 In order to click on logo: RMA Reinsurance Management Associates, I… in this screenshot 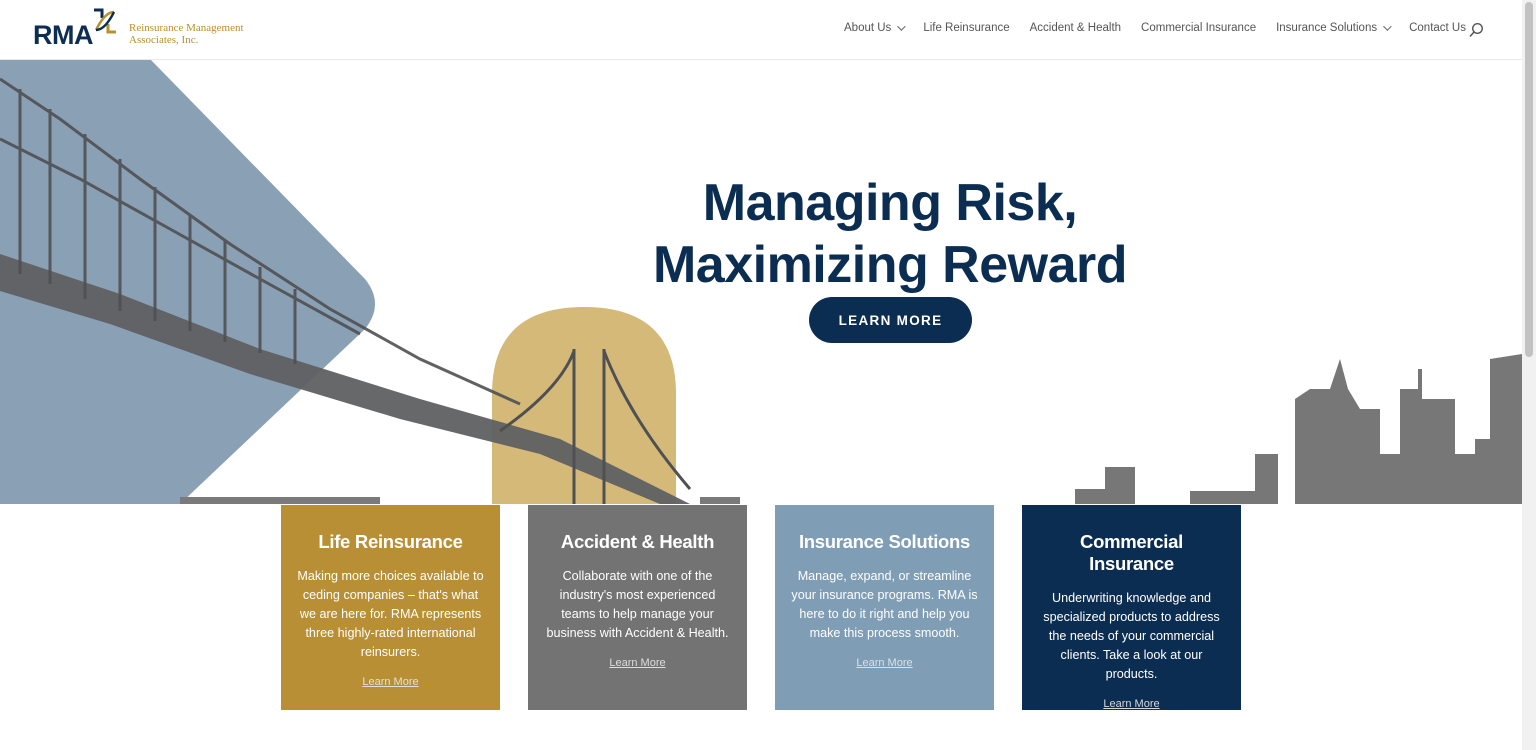, I will do `click(148, 28)`.